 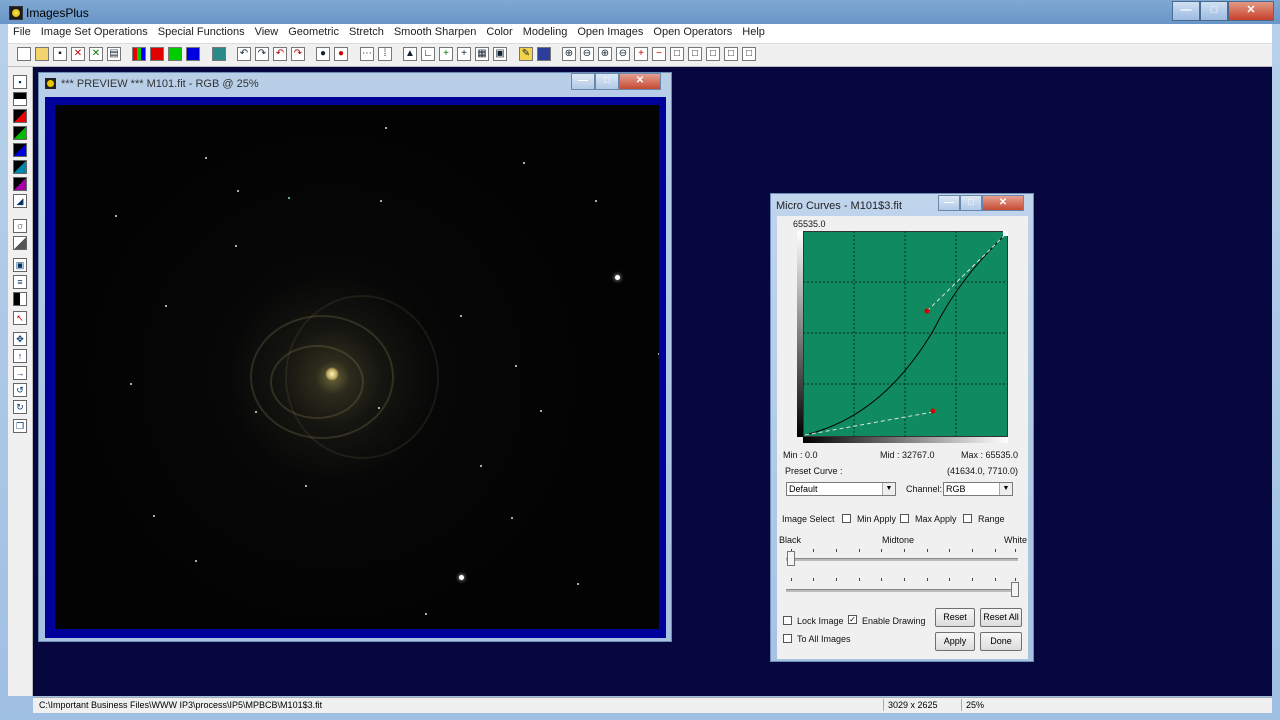 What do you see at coordinates (410, 54) in the screenshot?
I see `histogram-icon: ▲` at bounding box center [410, 54].